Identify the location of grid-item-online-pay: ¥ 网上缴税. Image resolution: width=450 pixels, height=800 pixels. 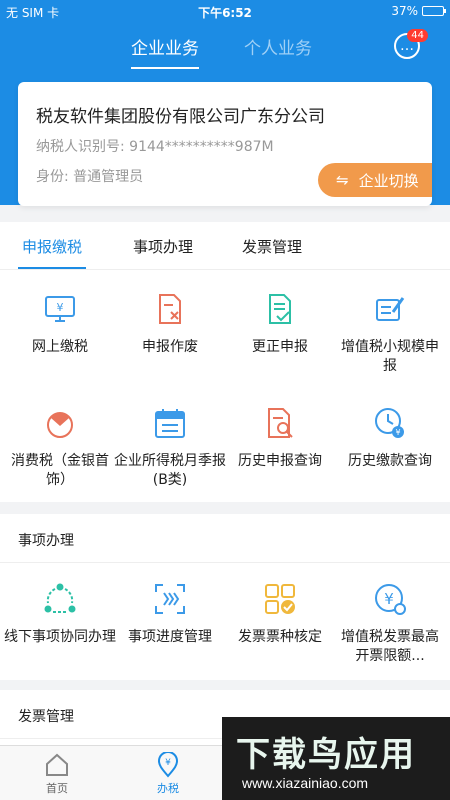
(60, 324).